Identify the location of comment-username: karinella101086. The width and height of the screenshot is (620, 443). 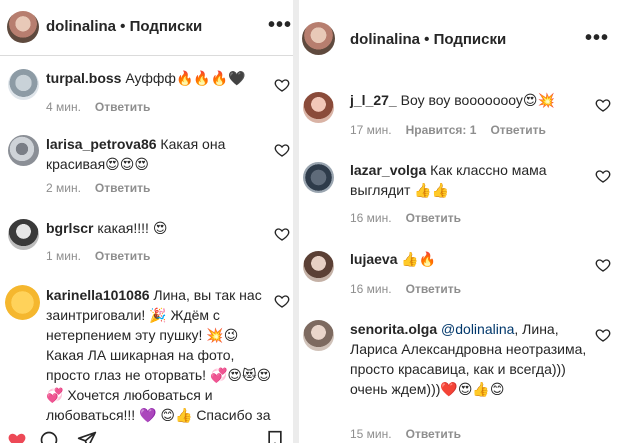
(98, 295).